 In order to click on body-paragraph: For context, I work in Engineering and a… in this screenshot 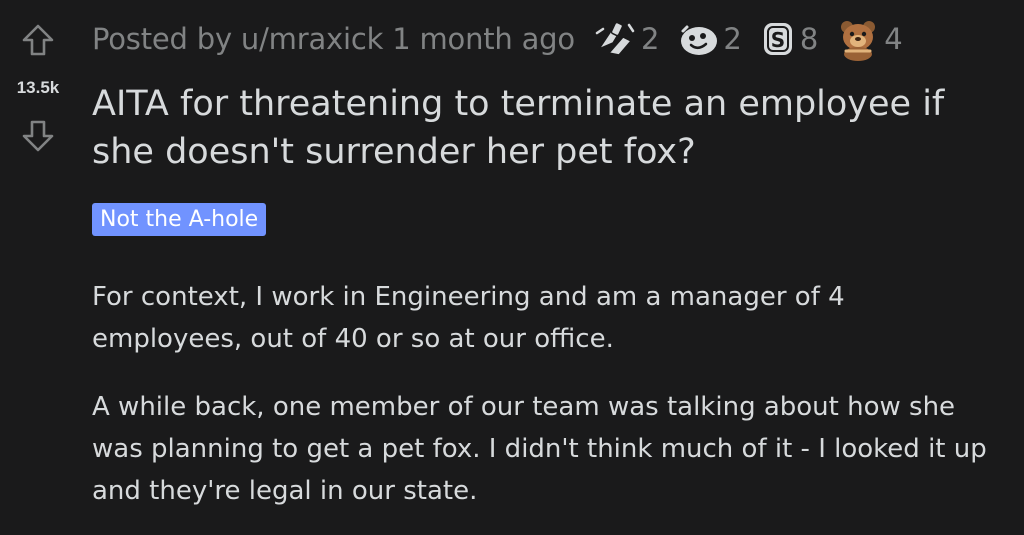, I will do `click(468, 318)`.